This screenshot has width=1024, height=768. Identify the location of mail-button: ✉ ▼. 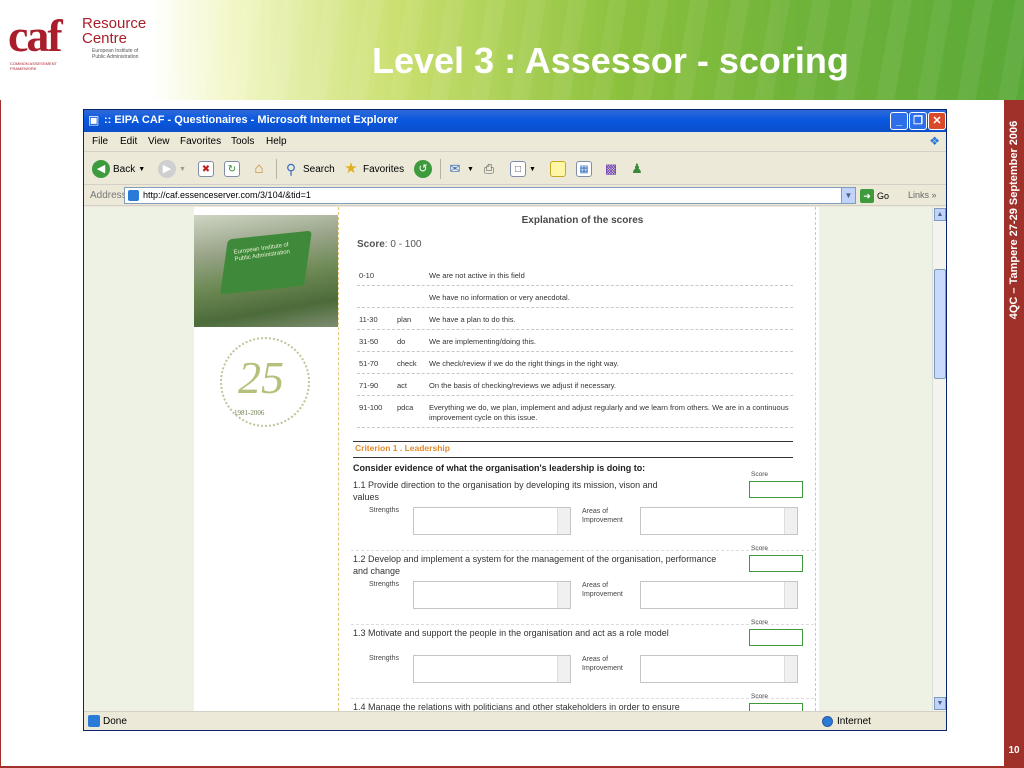
(460, 169).